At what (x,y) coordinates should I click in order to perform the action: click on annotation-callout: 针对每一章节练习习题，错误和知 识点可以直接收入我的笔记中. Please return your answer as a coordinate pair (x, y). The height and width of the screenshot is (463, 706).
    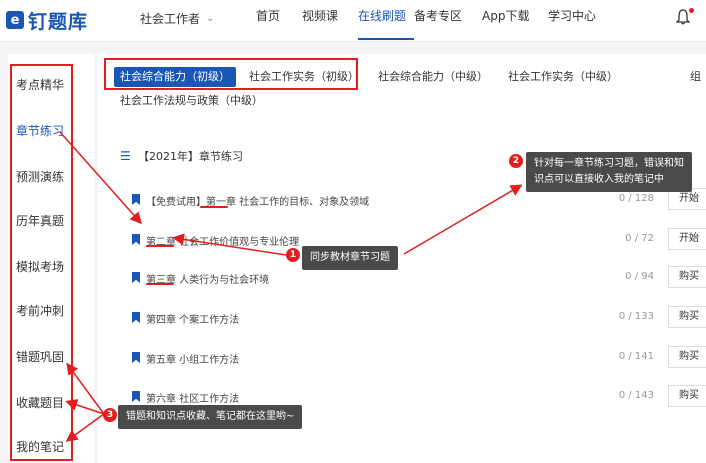
    Looking at the image, I should click on (609, 172).